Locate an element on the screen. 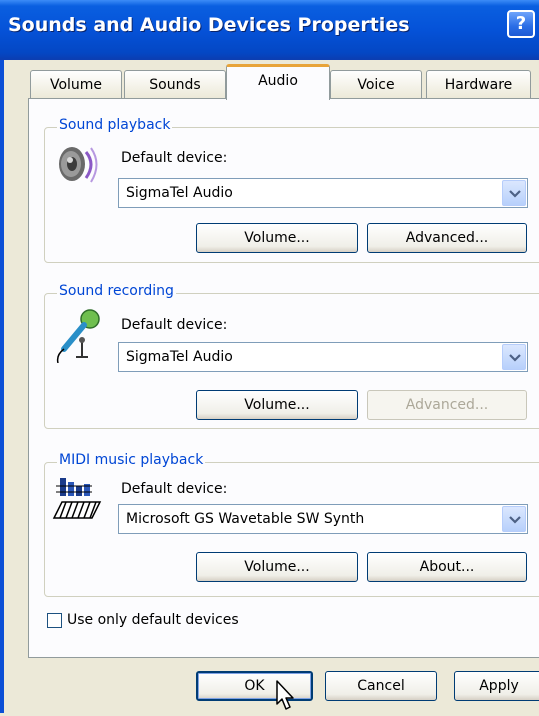 The width and height of the screenshot is (539, 716). playback-device-label: Default device: is located at coordinates (174, 158).